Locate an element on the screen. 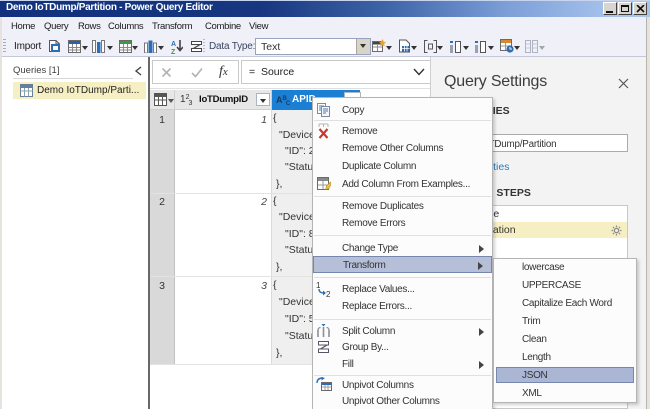 Image resolution: width=650 pixels, height=409 pixels. svg-text: A is located at coordinates (173, 44).